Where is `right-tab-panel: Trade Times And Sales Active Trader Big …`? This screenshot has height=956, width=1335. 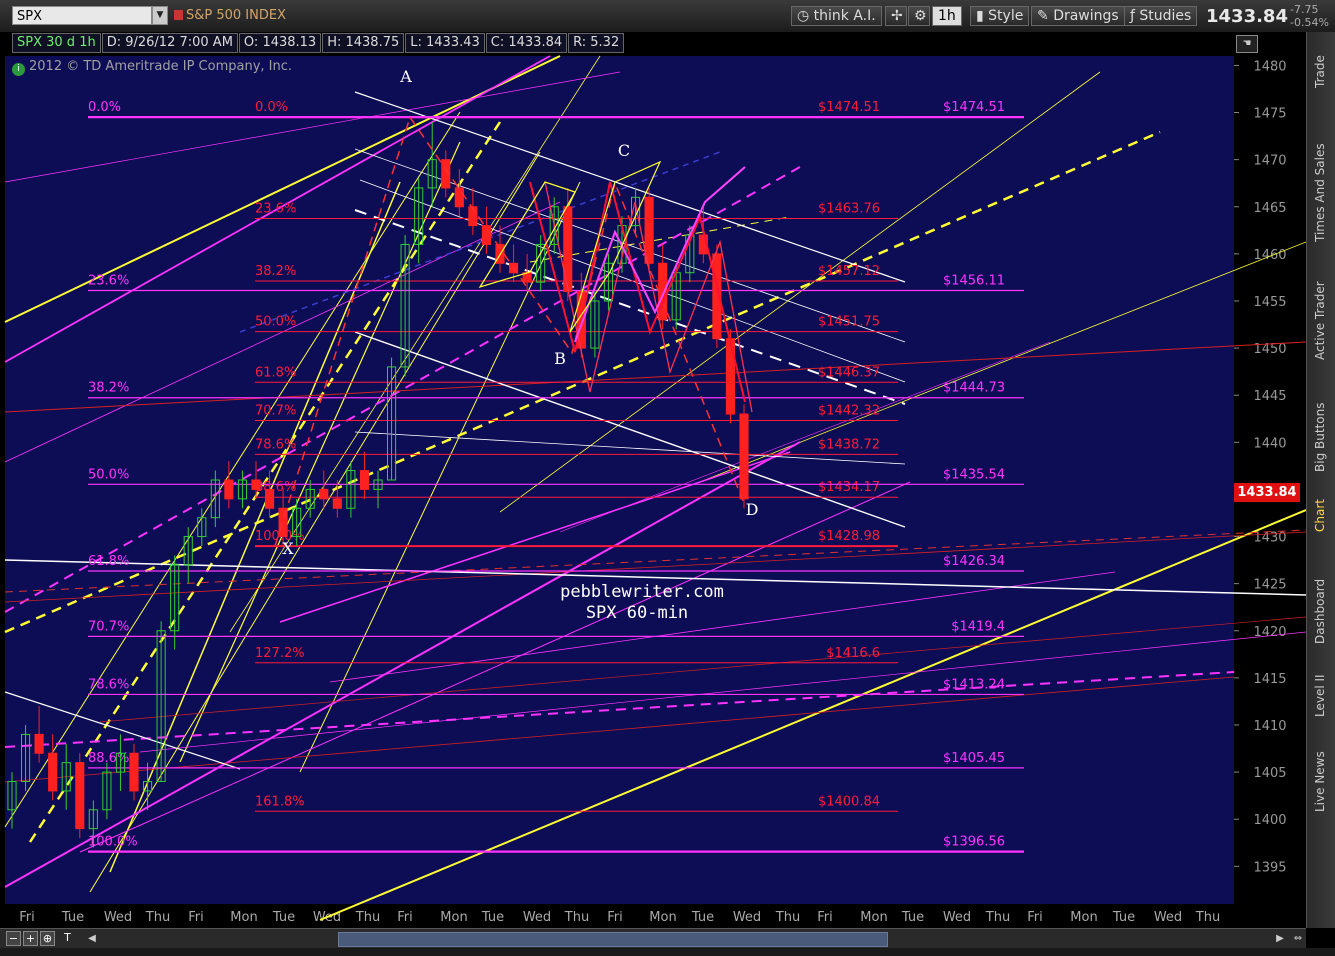
right-tab-panel: Trade Times And Sales Active Trader Big … is located at coordinates (1320, 480).